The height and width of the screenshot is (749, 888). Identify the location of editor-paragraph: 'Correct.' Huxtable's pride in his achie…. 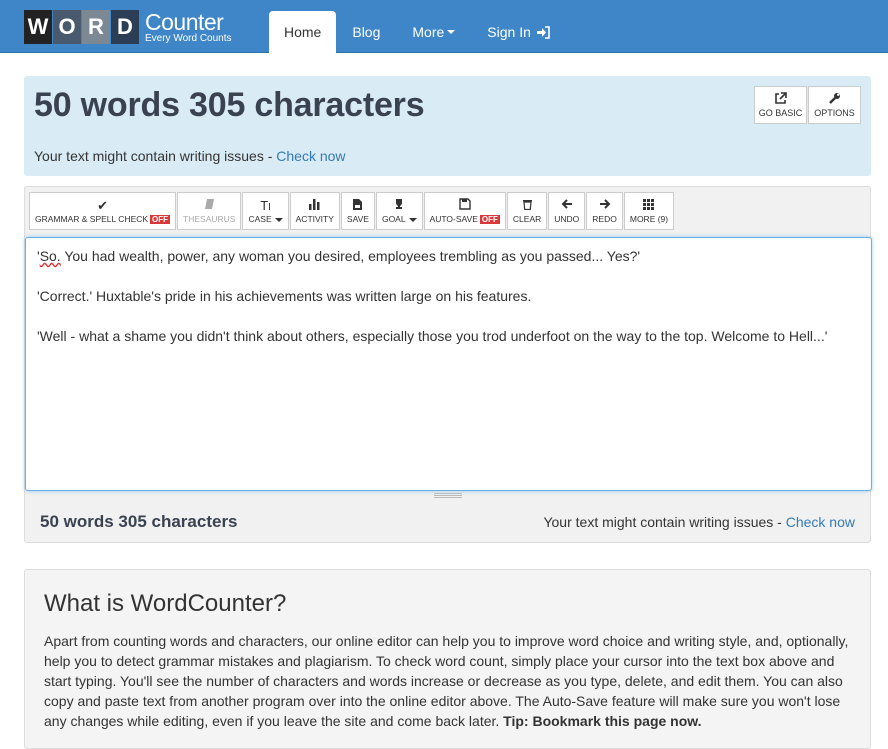
(284, 296).